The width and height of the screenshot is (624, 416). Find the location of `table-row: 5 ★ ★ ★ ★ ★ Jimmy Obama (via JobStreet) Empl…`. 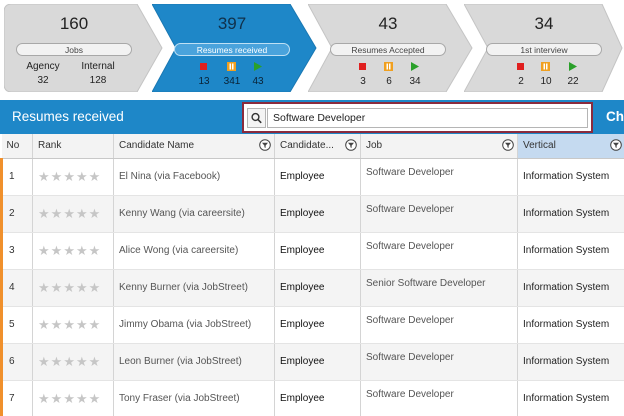

table-row: 5 ★ ★ ★ ★ ★ Jimmy Obama (via JobStreet) Empl… is located at coordinates (312, 325).